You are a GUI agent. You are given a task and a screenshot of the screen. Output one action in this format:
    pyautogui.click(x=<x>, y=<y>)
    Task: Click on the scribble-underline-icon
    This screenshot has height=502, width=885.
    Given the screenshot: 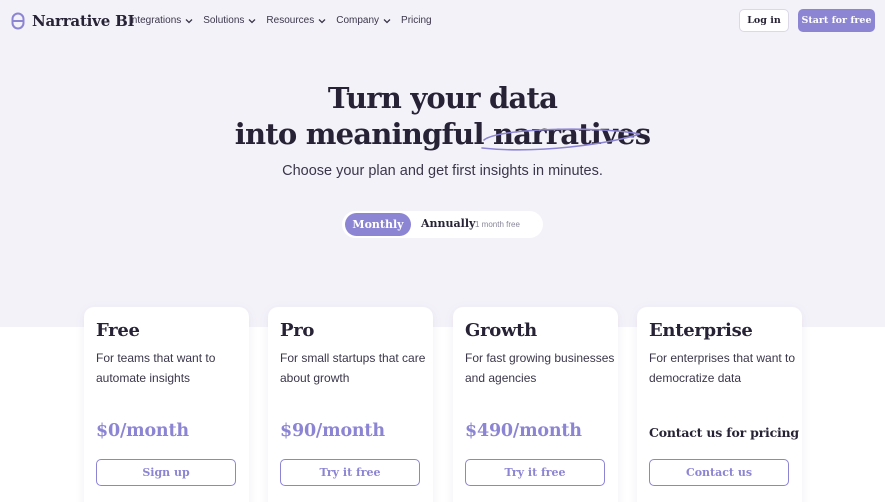 What is the action you would take?
    pyautogui.click(x=561, y=139)
    